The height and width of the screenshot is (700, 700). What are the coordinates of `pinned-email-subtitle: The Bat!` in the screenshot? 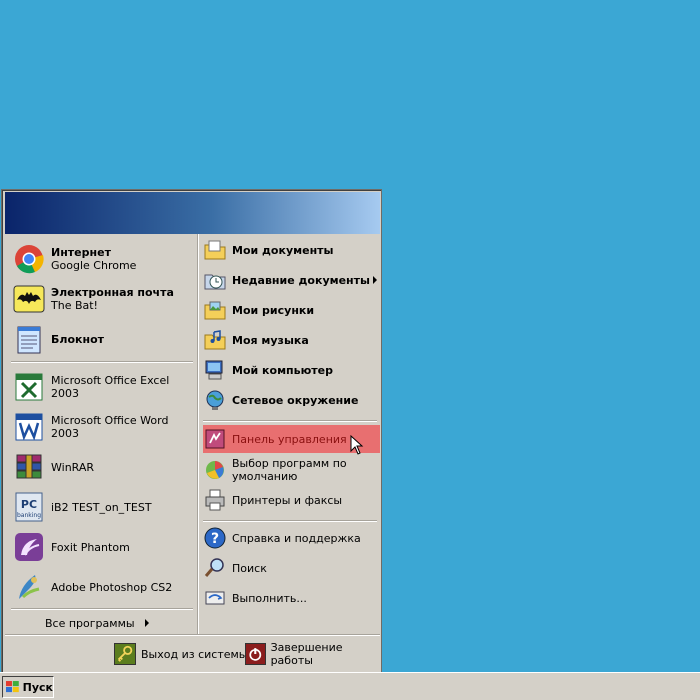 It's located at (74, 305).